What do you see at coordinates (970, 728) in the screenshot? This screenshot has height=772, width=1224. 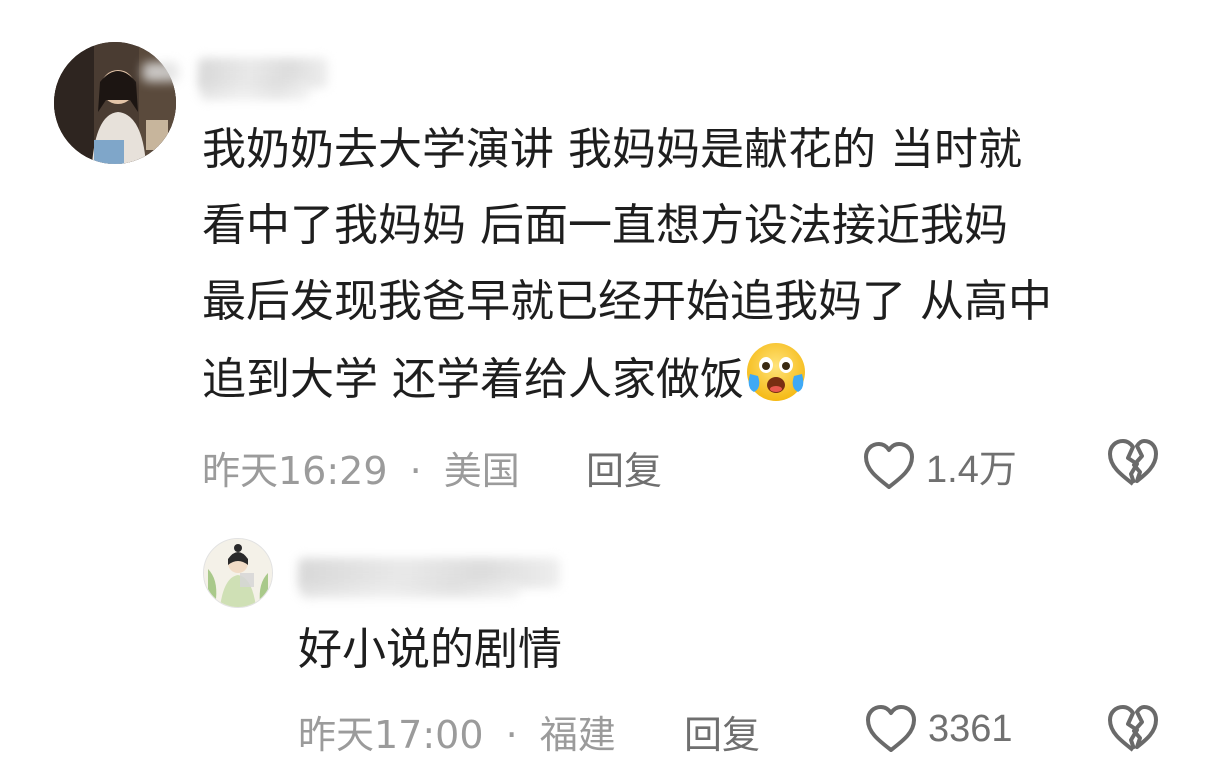 I see `like-count: 3361` at bounding box center [970, 728].